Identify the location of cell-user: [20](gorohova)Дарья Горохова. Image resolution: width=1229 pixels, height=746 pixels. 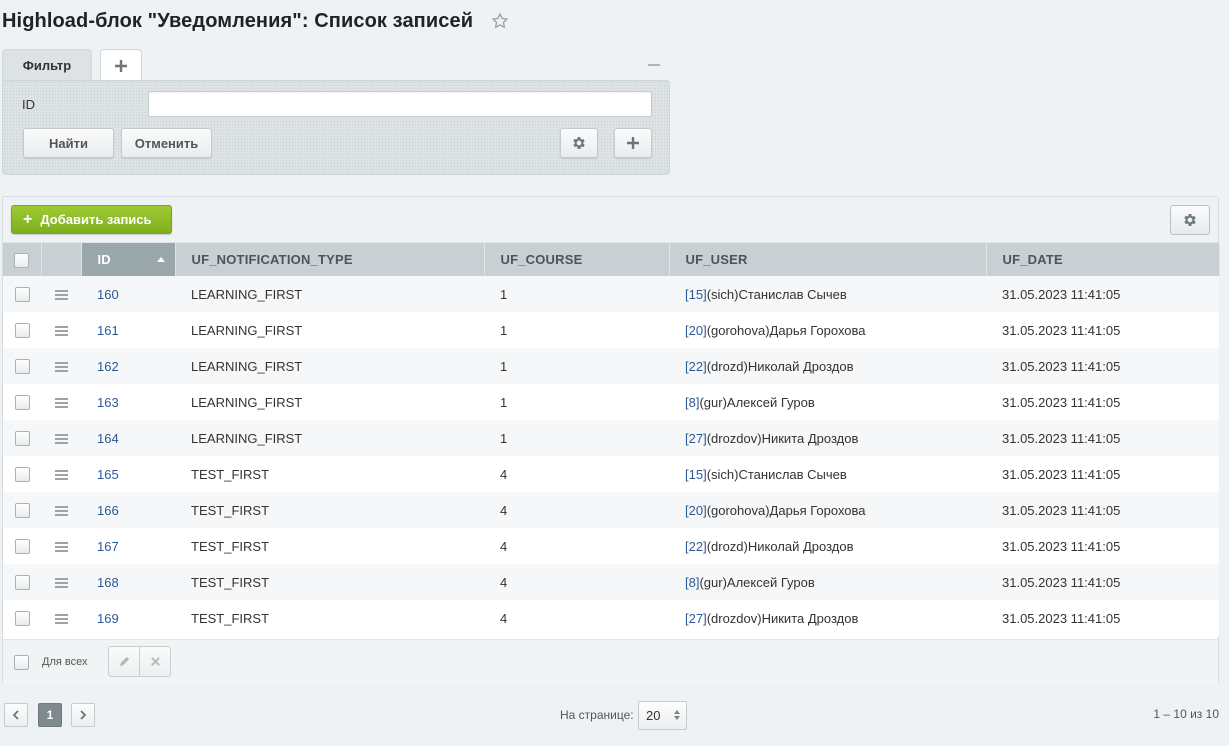
(827, 510).